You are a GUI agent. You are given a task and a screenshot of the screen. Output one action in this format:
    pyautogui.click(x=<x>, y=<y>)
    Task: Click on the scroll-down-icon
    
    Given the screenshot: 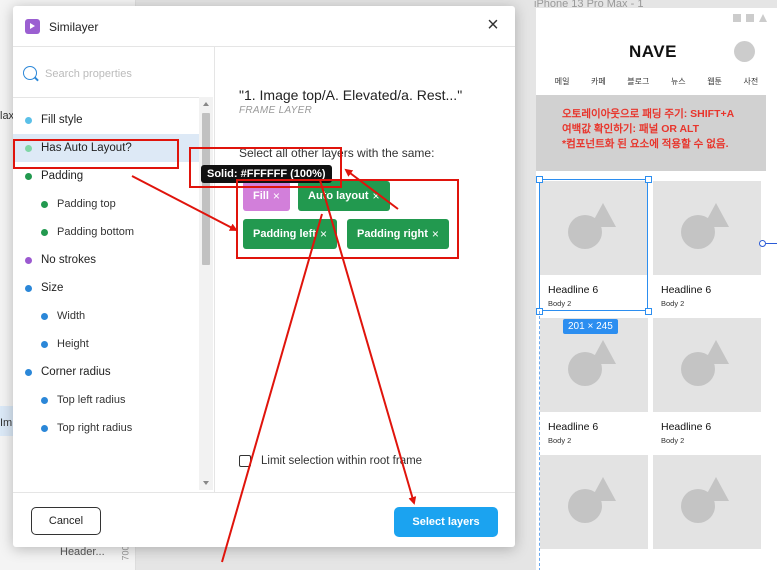 What is the action you would take?
    pyautogui.click(x=206, y=483)
    